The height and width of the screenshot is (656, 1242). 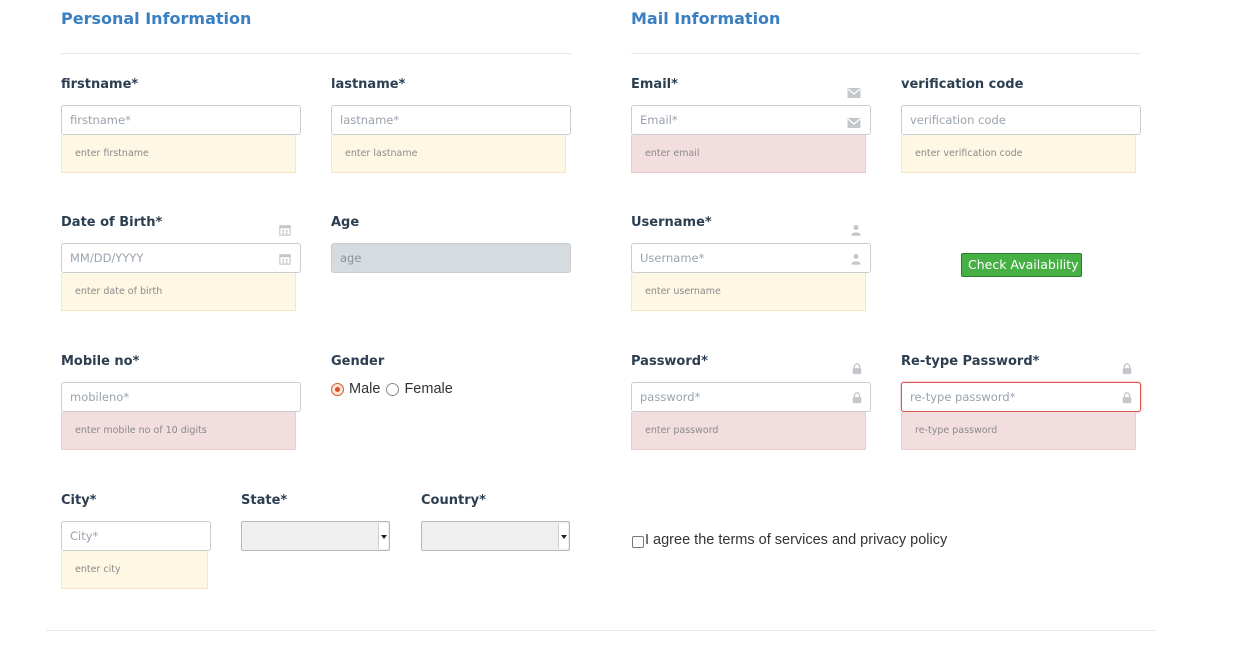 I want to click on verification-label: verification code, so click(x=962, y=84).